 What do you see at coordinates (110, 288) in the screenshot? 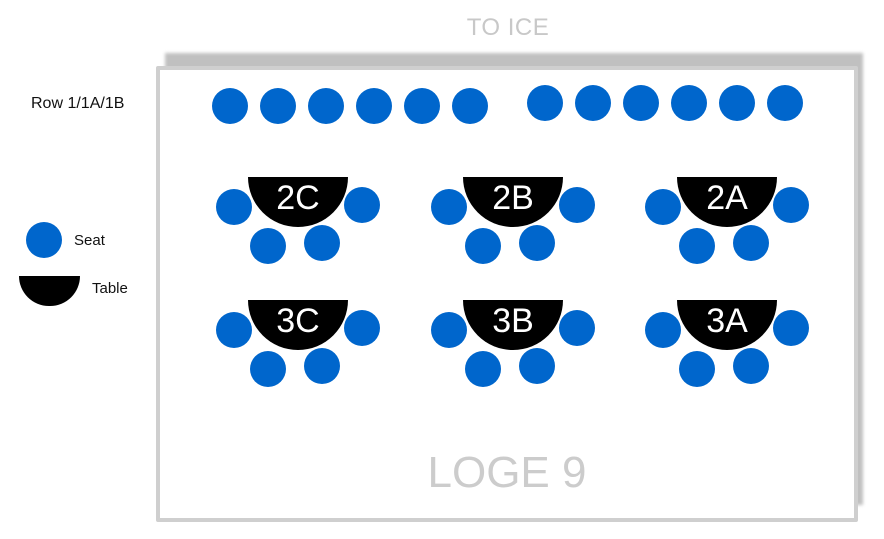
I see `legend-table-label: Table` at bounding box center [110, 288].